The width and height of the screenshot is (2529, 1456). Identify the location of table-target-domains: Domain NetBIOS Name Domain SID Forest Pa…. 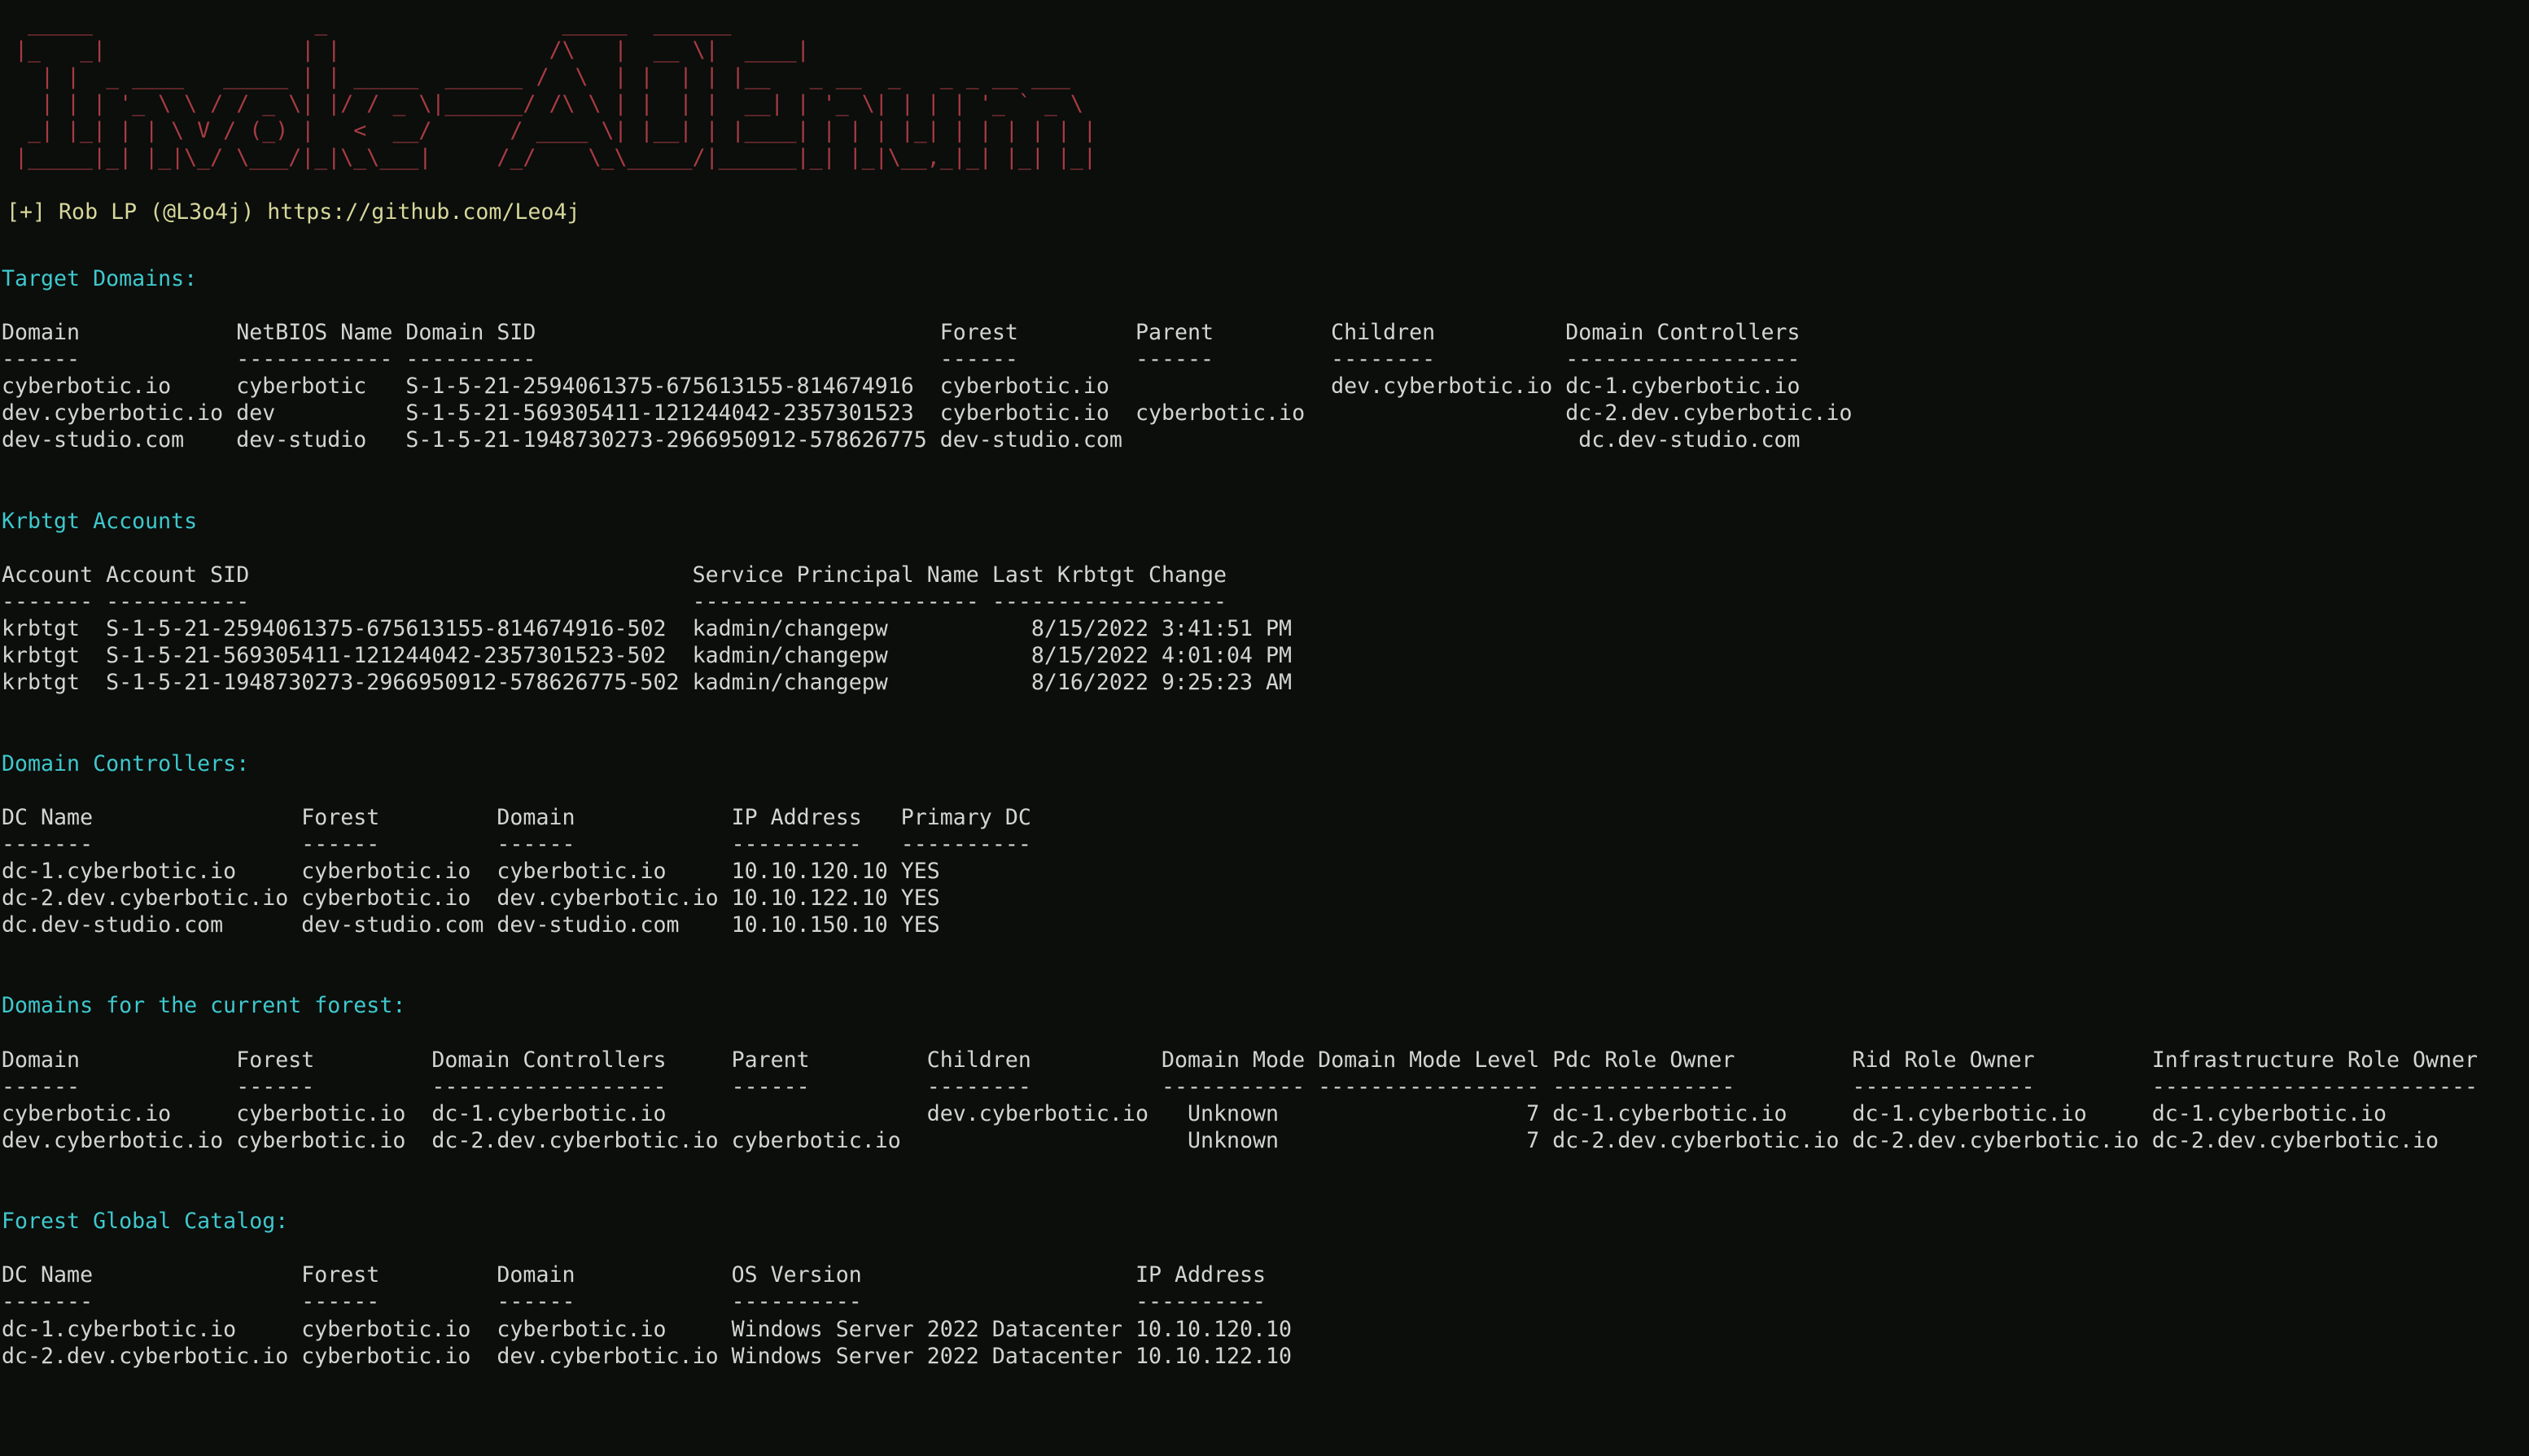
(927, 386).